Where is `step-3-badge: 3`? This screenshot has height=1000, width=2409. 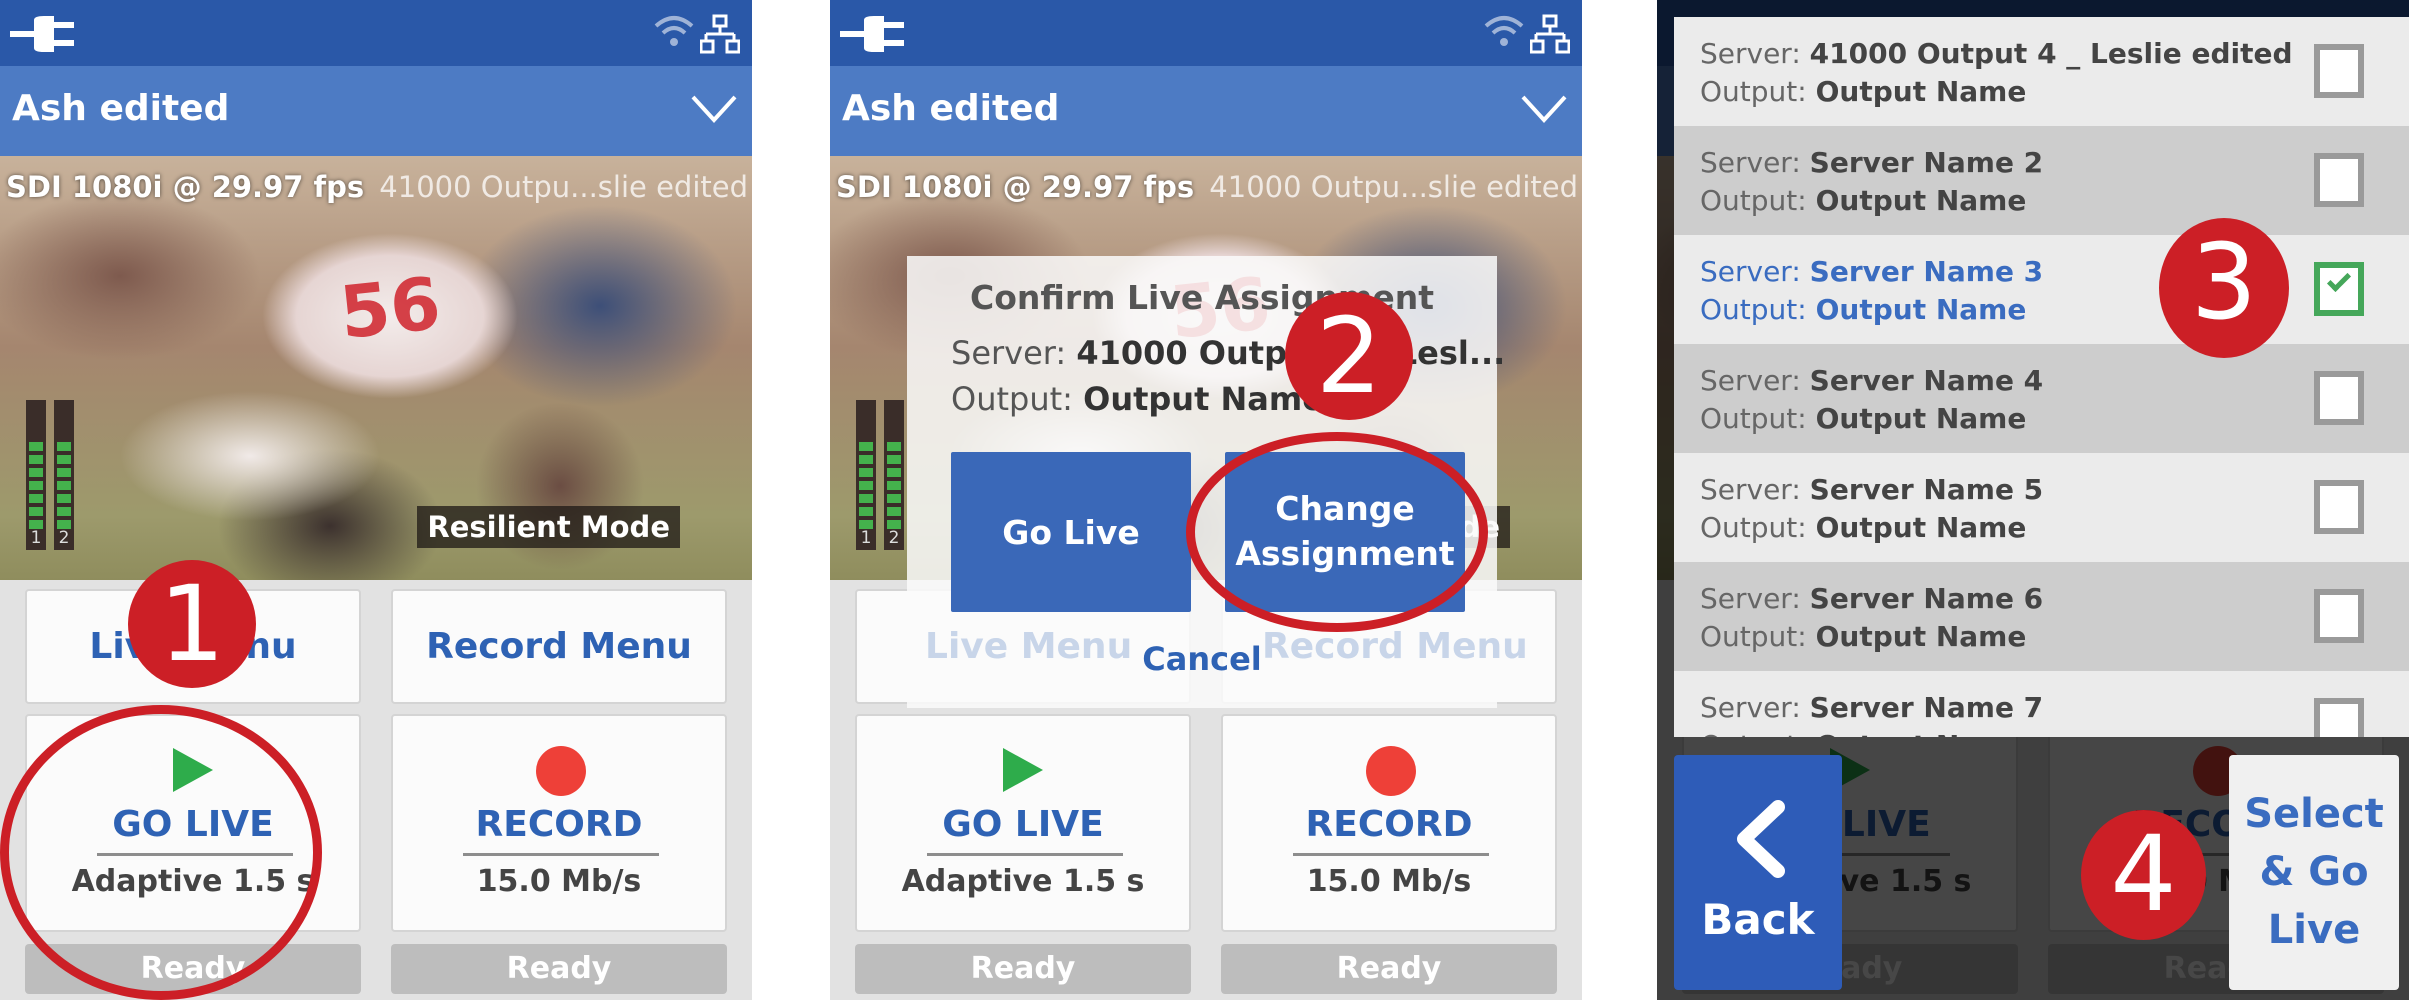
step-3-badge: 3 is located at coordinates (2224, 288).